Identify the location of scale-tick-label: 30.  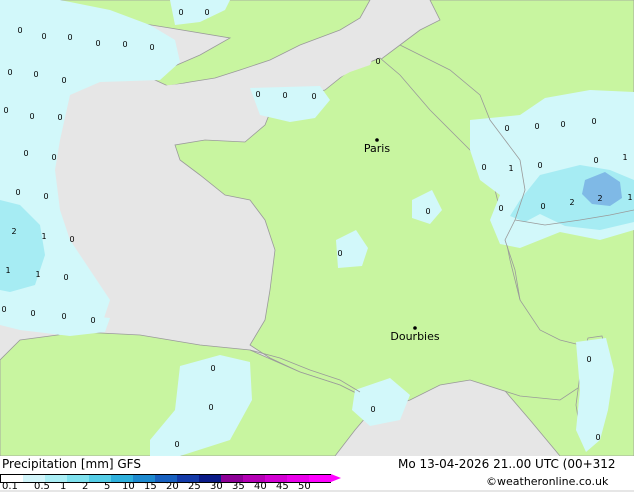
(216, 486).